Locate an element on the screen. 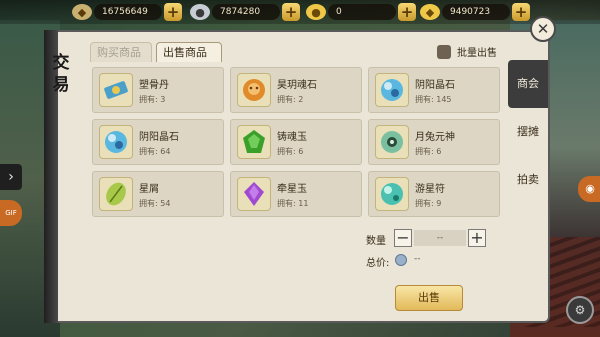 Image resolution: width=600 pixels, height=337 pixels. moon-rabbit-icon is located at coordinates (392, 142).